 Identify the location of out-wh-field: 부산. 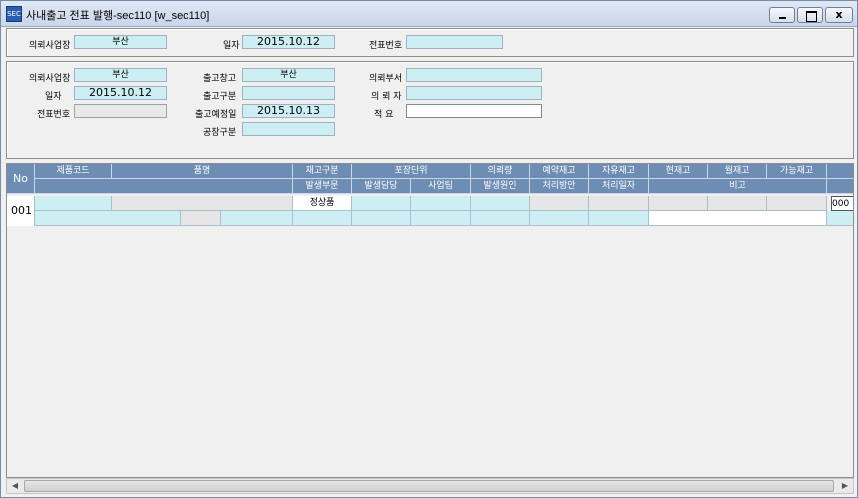
(288, 75).